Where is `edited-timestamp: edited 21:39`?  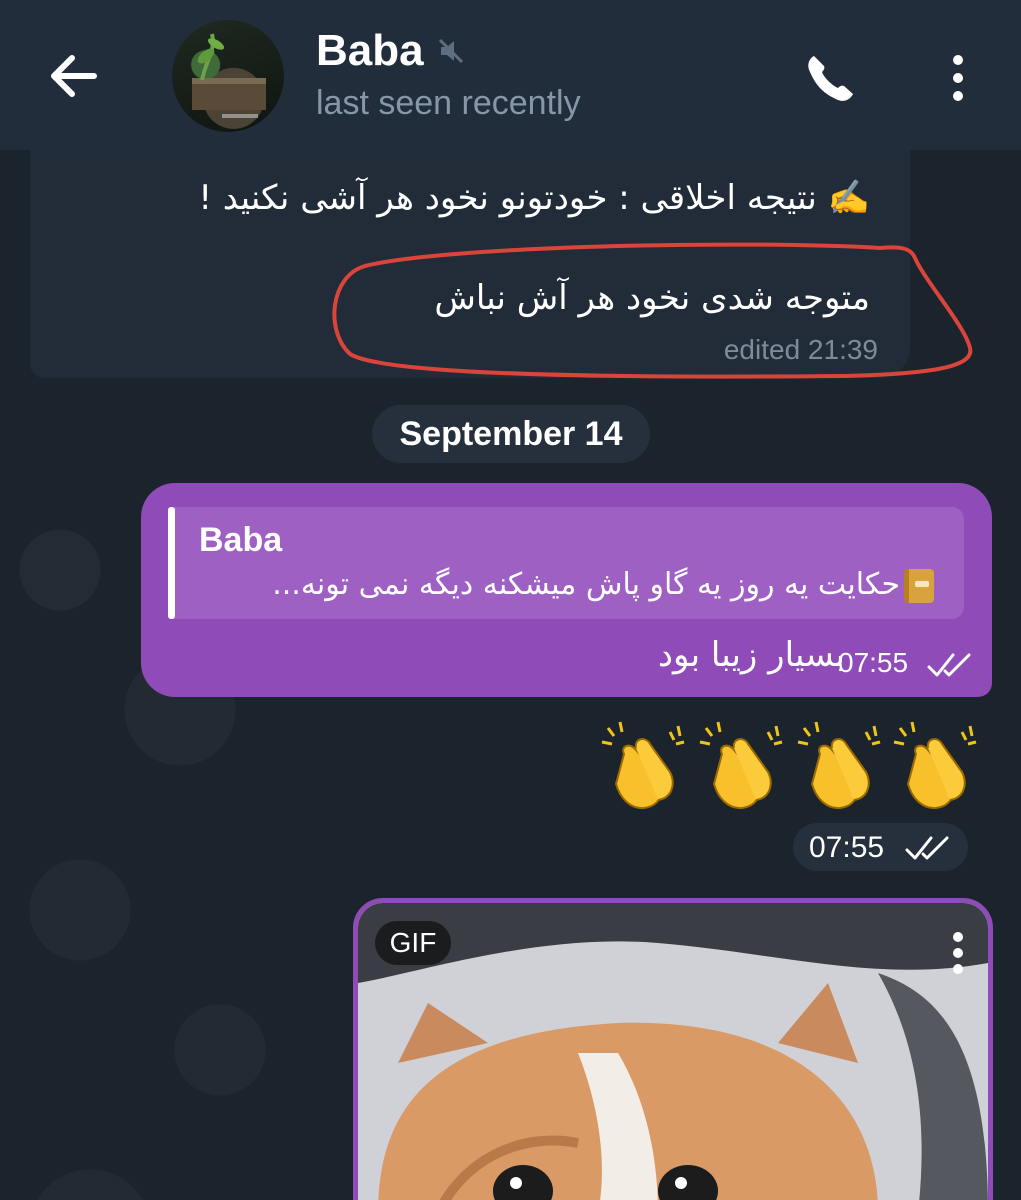
edited-timestamp: edited 21:39 is located at coordinates (800, 349).